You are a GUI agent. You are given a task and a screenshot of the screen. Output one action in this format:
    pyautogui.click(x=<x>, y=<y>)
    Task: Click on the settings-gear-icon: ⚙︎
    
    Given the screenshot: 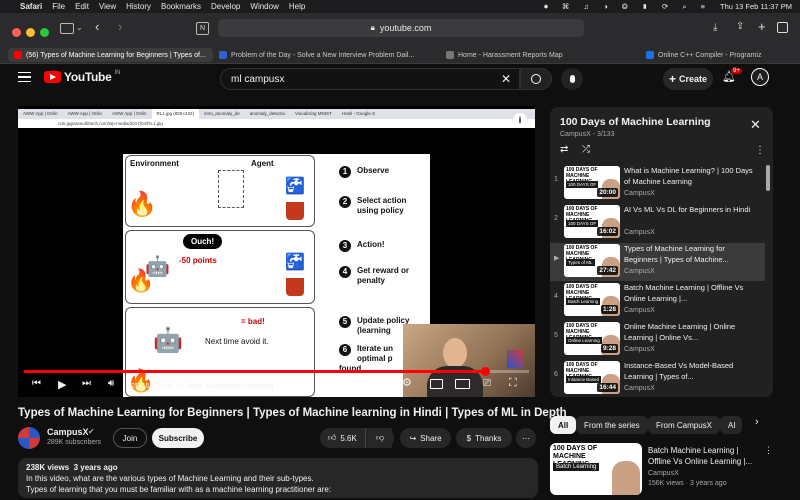 What is the action you would take?
    pyautogui.click(x=407, y=382)
    